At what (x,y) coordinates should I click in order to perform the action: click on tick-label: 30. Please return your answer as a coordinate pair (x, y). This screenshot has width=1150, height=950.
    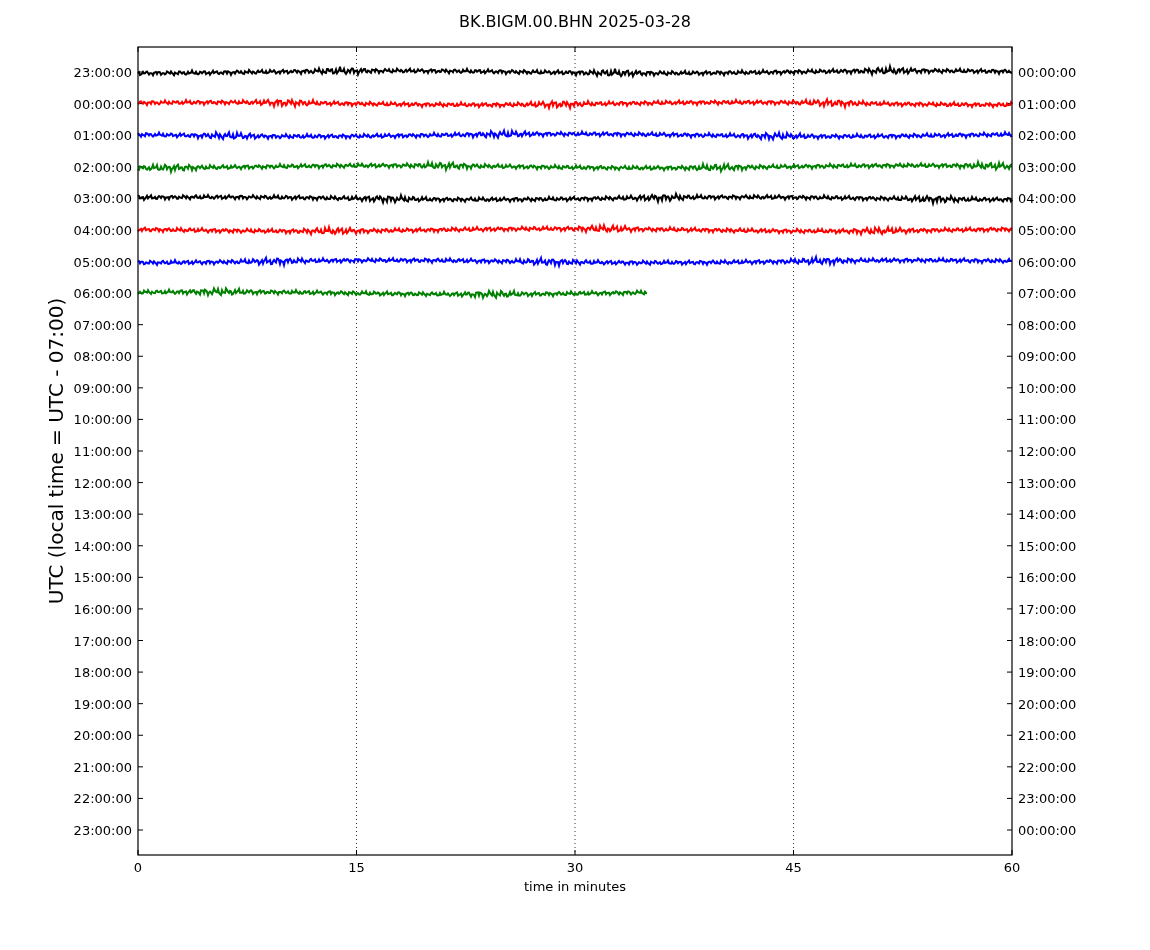
    Looking at the image, I should click on (575, 867).